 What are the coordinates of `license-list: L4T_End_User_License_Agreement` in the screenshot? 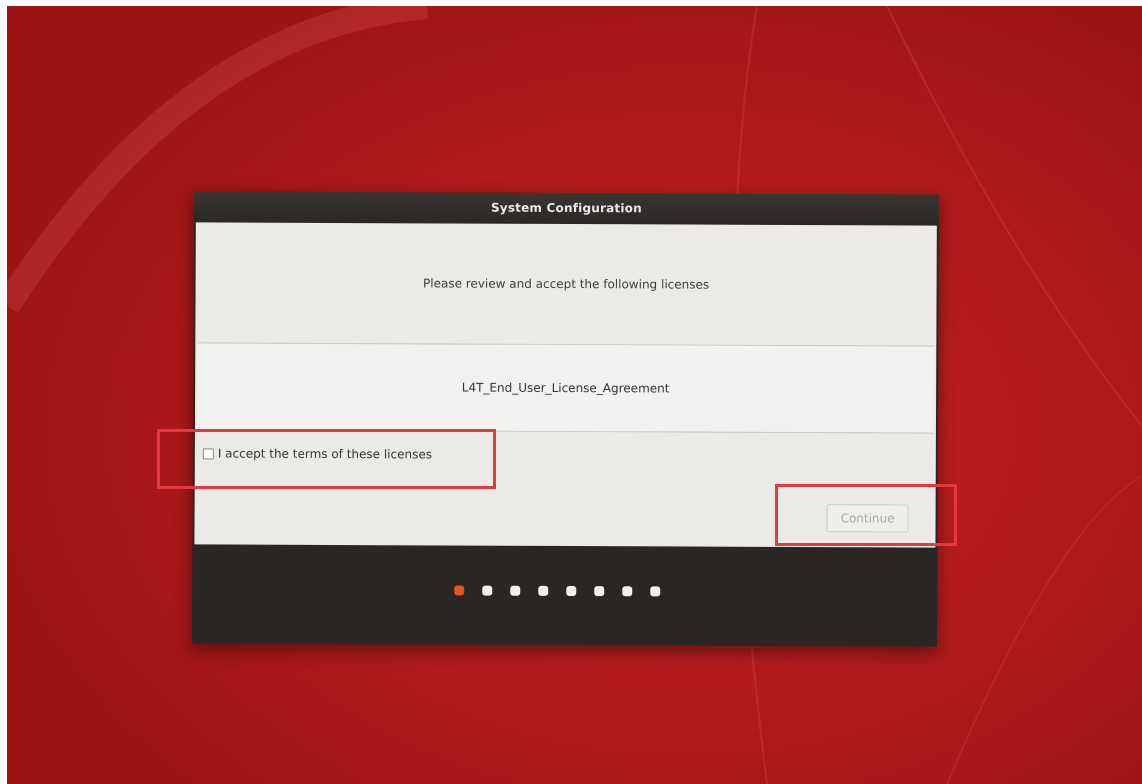 It's located at (565, 388).